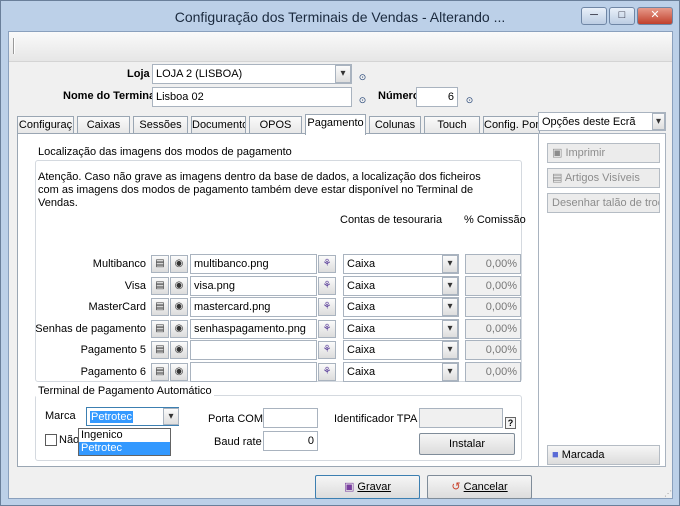 This screenshot has width=680, height=506. I want to click on tab-documento: Documento, so click(218, 125).